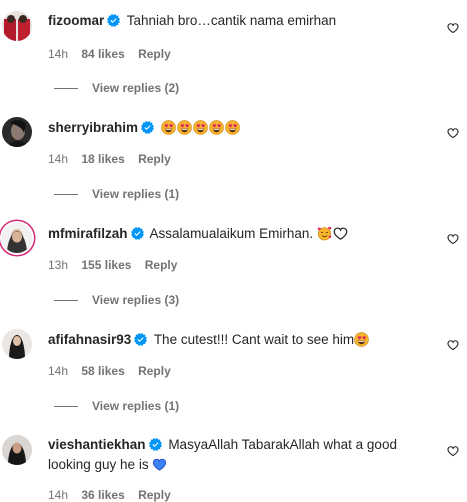  Describe the element at coordinates (340, 233) in the screenshot. I see `white-heart-emoji` at that location.